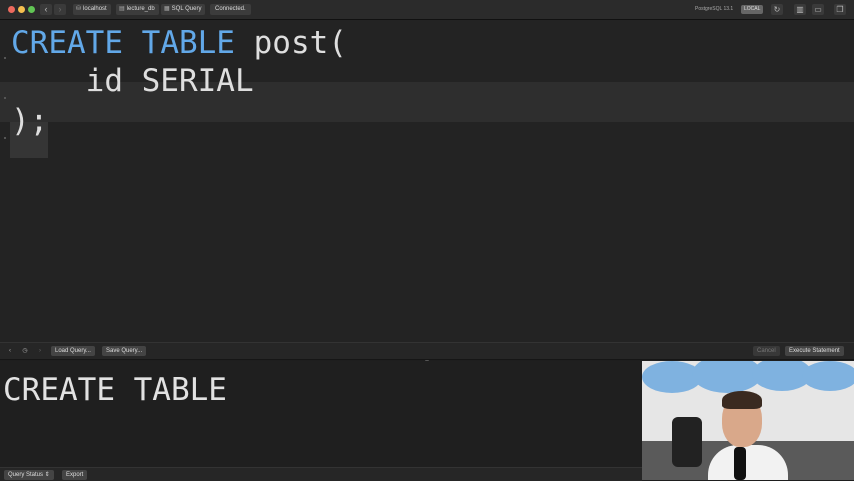  I want to click on database-icon: ▤, so click(122, 9).